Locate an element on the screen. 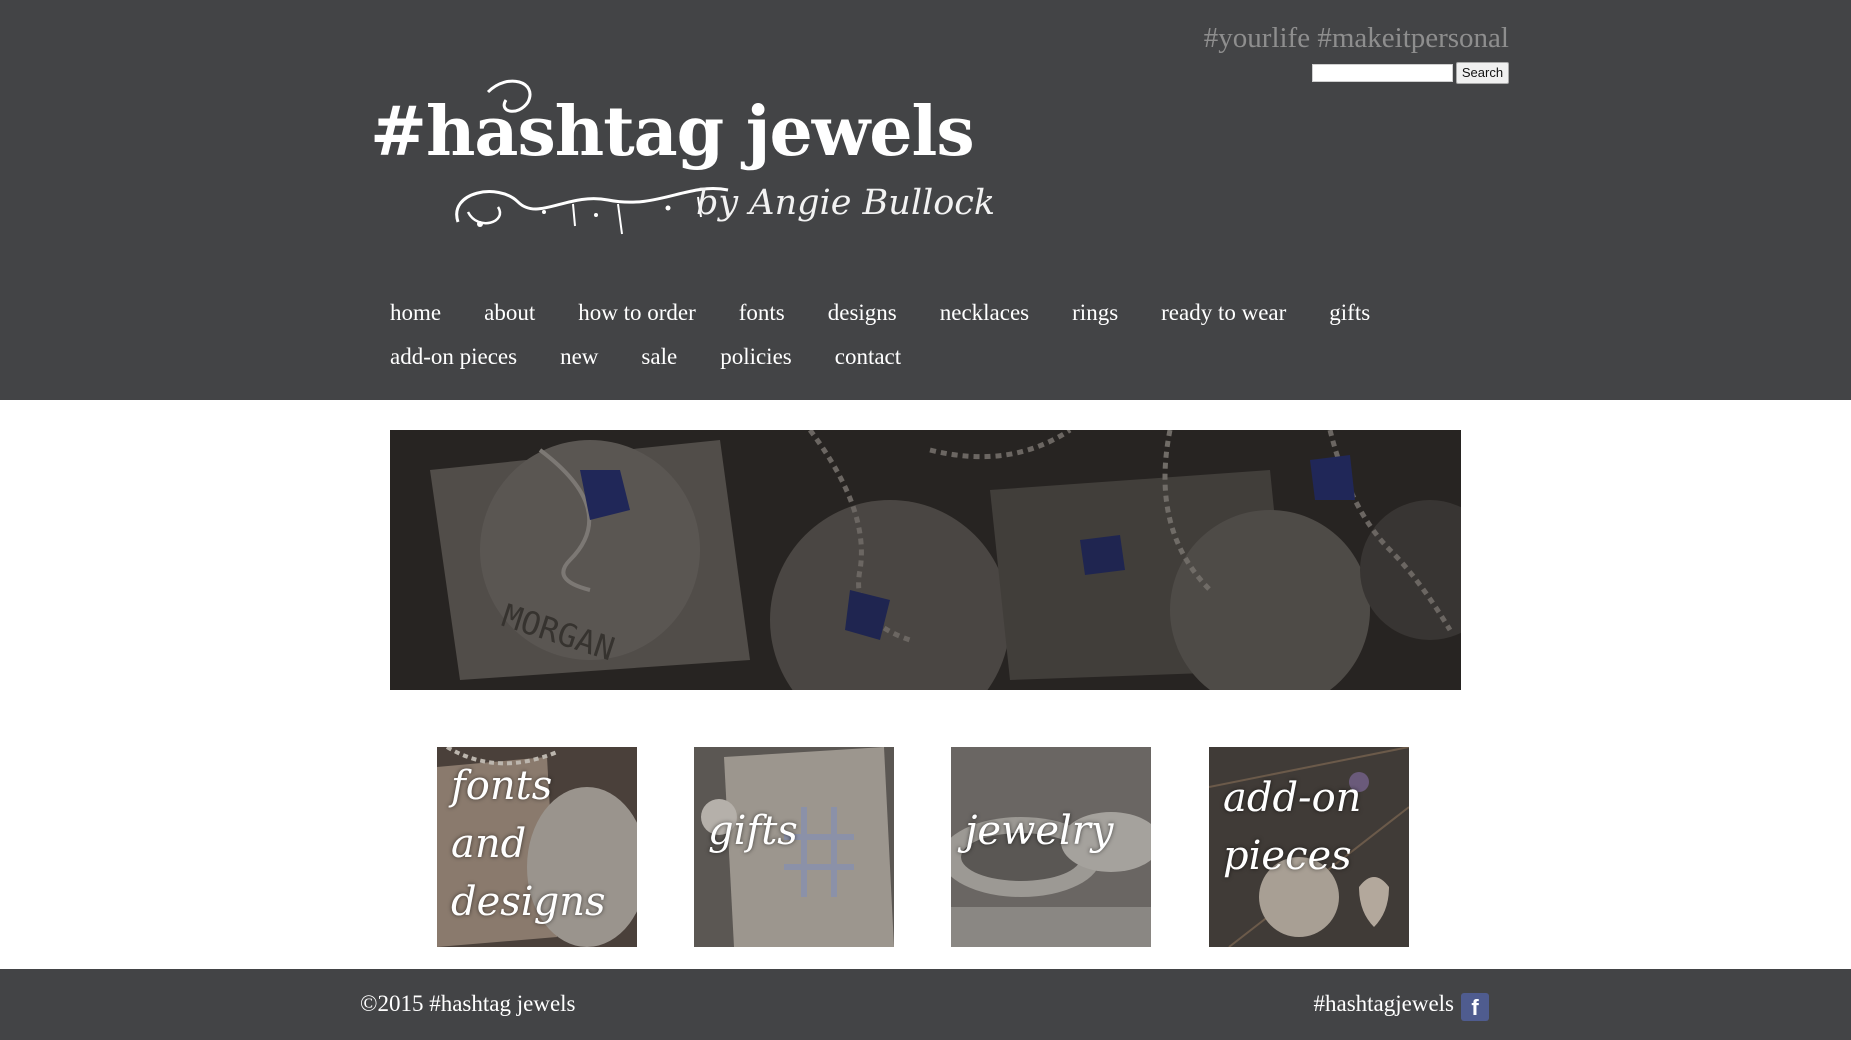 The image size is (1851, 1040). copyright-text: ©2015 #hashtag jewels is located at coordinates (468, 1003).